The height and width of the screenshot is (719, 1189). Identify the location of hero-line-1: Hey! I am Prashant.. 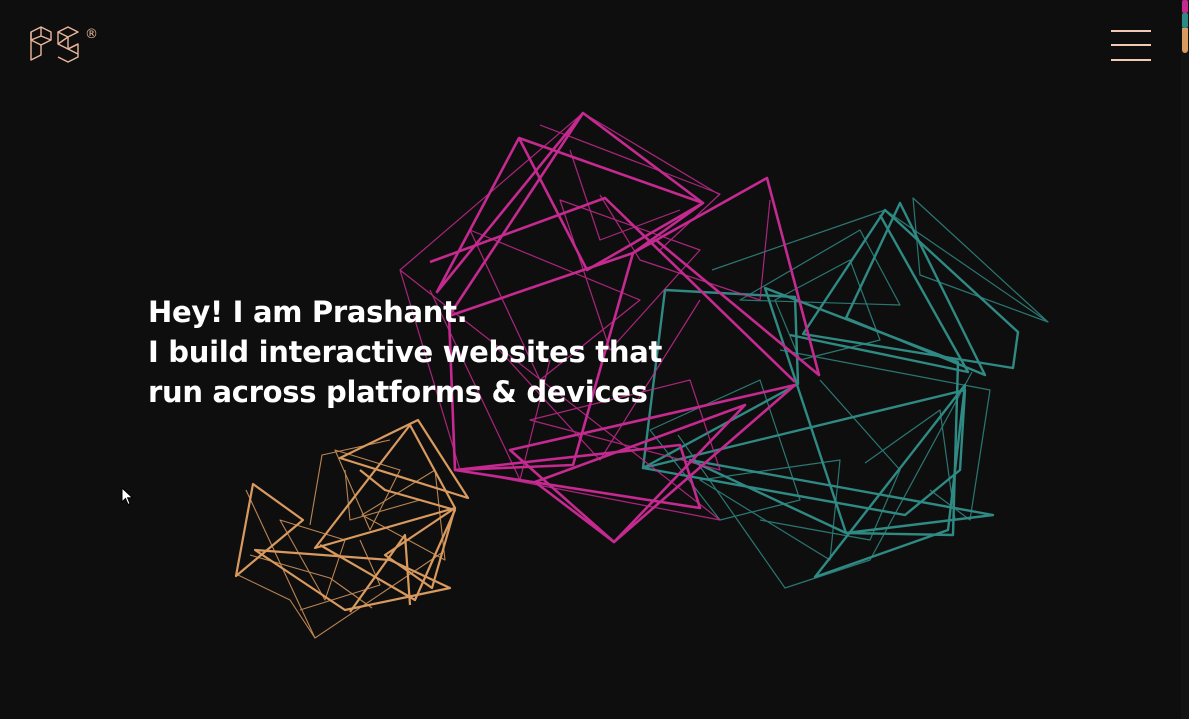
(308, 312).